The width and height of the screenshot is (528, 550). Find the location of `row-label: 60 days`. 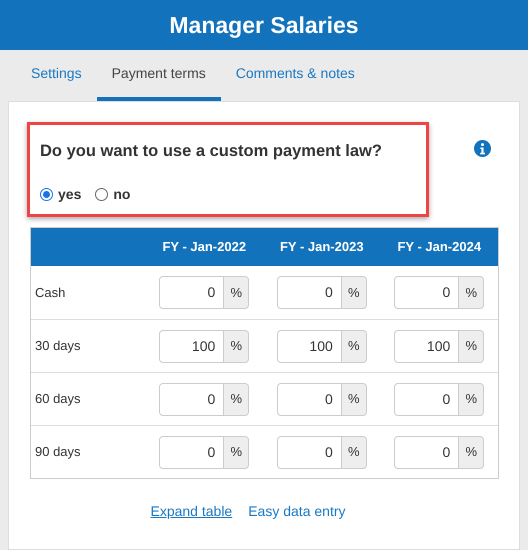

row-label: 60 days is located at coordinates (58, 399).